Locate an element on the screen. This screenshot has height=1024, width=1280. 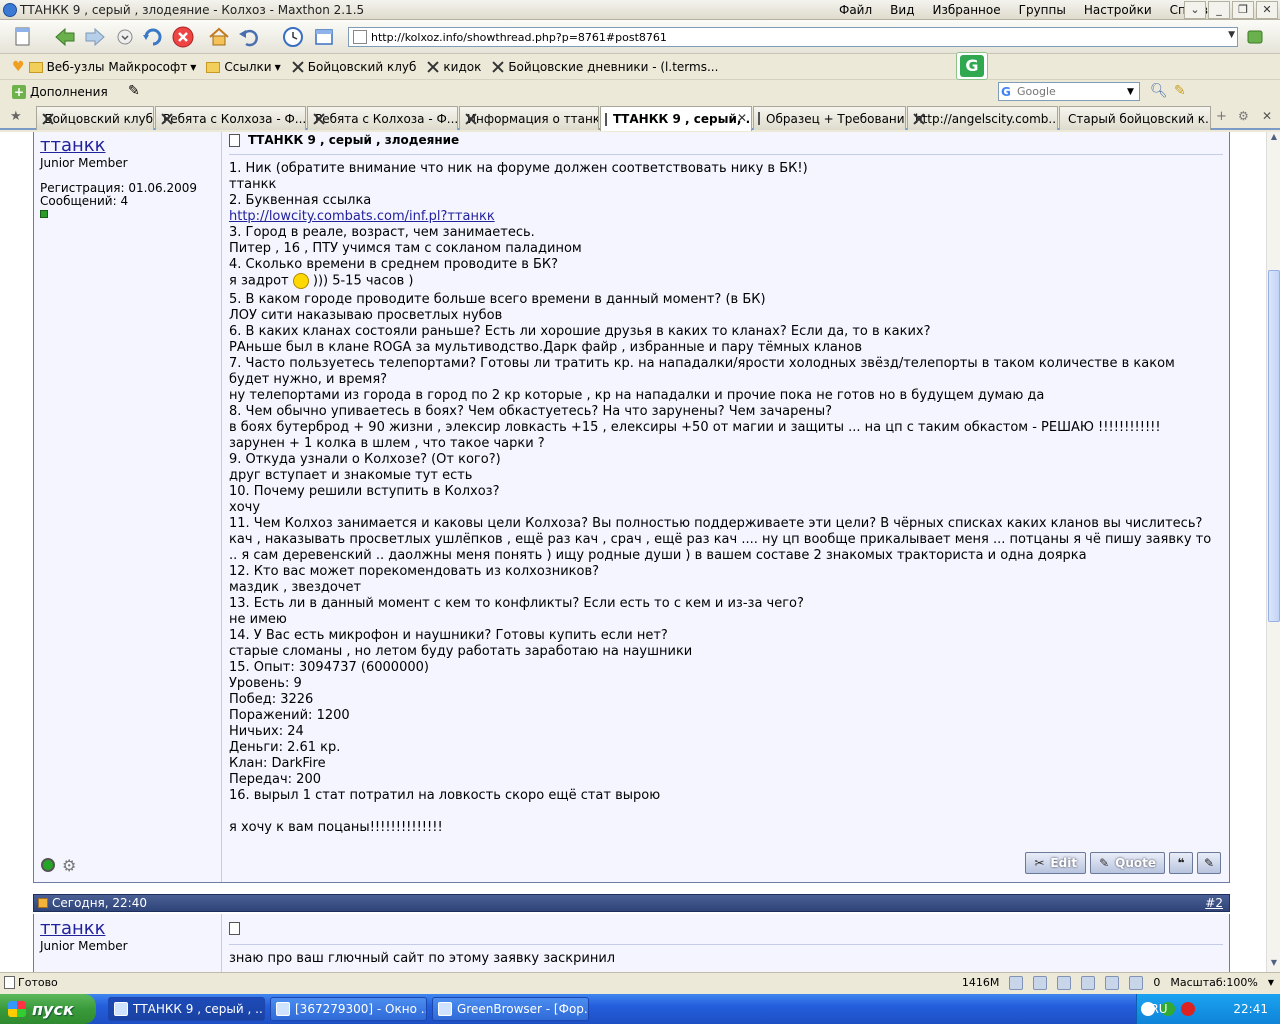
add-tab-icon: + is located at coordinates (1221, 116).